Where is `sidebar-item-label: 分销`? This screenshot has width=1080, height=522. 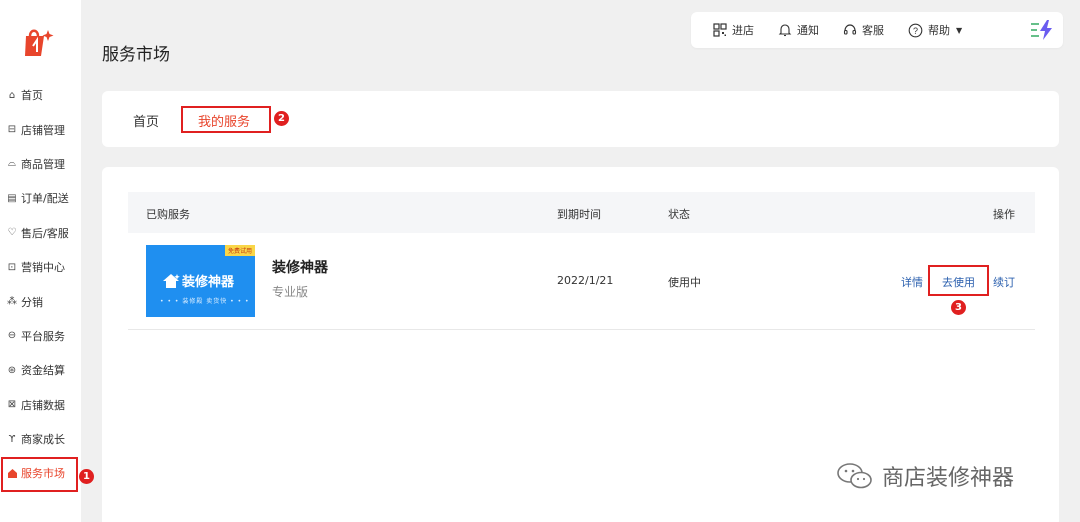
sidebar-item-label: 分销 is located at coordinates (32, 302).